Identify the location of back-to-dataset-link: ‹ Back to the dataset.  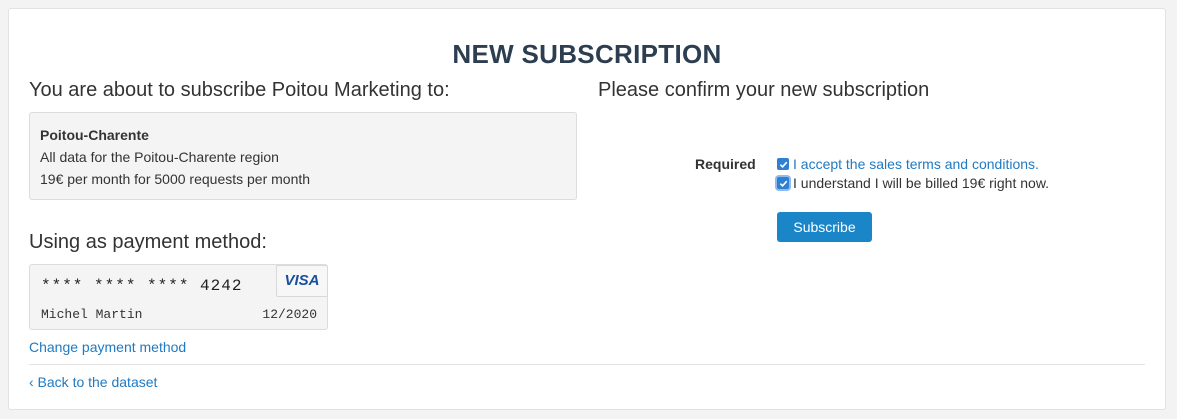
(93, 382).